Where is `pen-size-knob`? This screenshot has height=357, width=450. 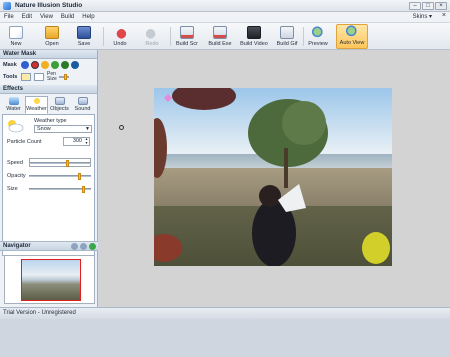
pen-size-knob is located at coordinates (65, 77).